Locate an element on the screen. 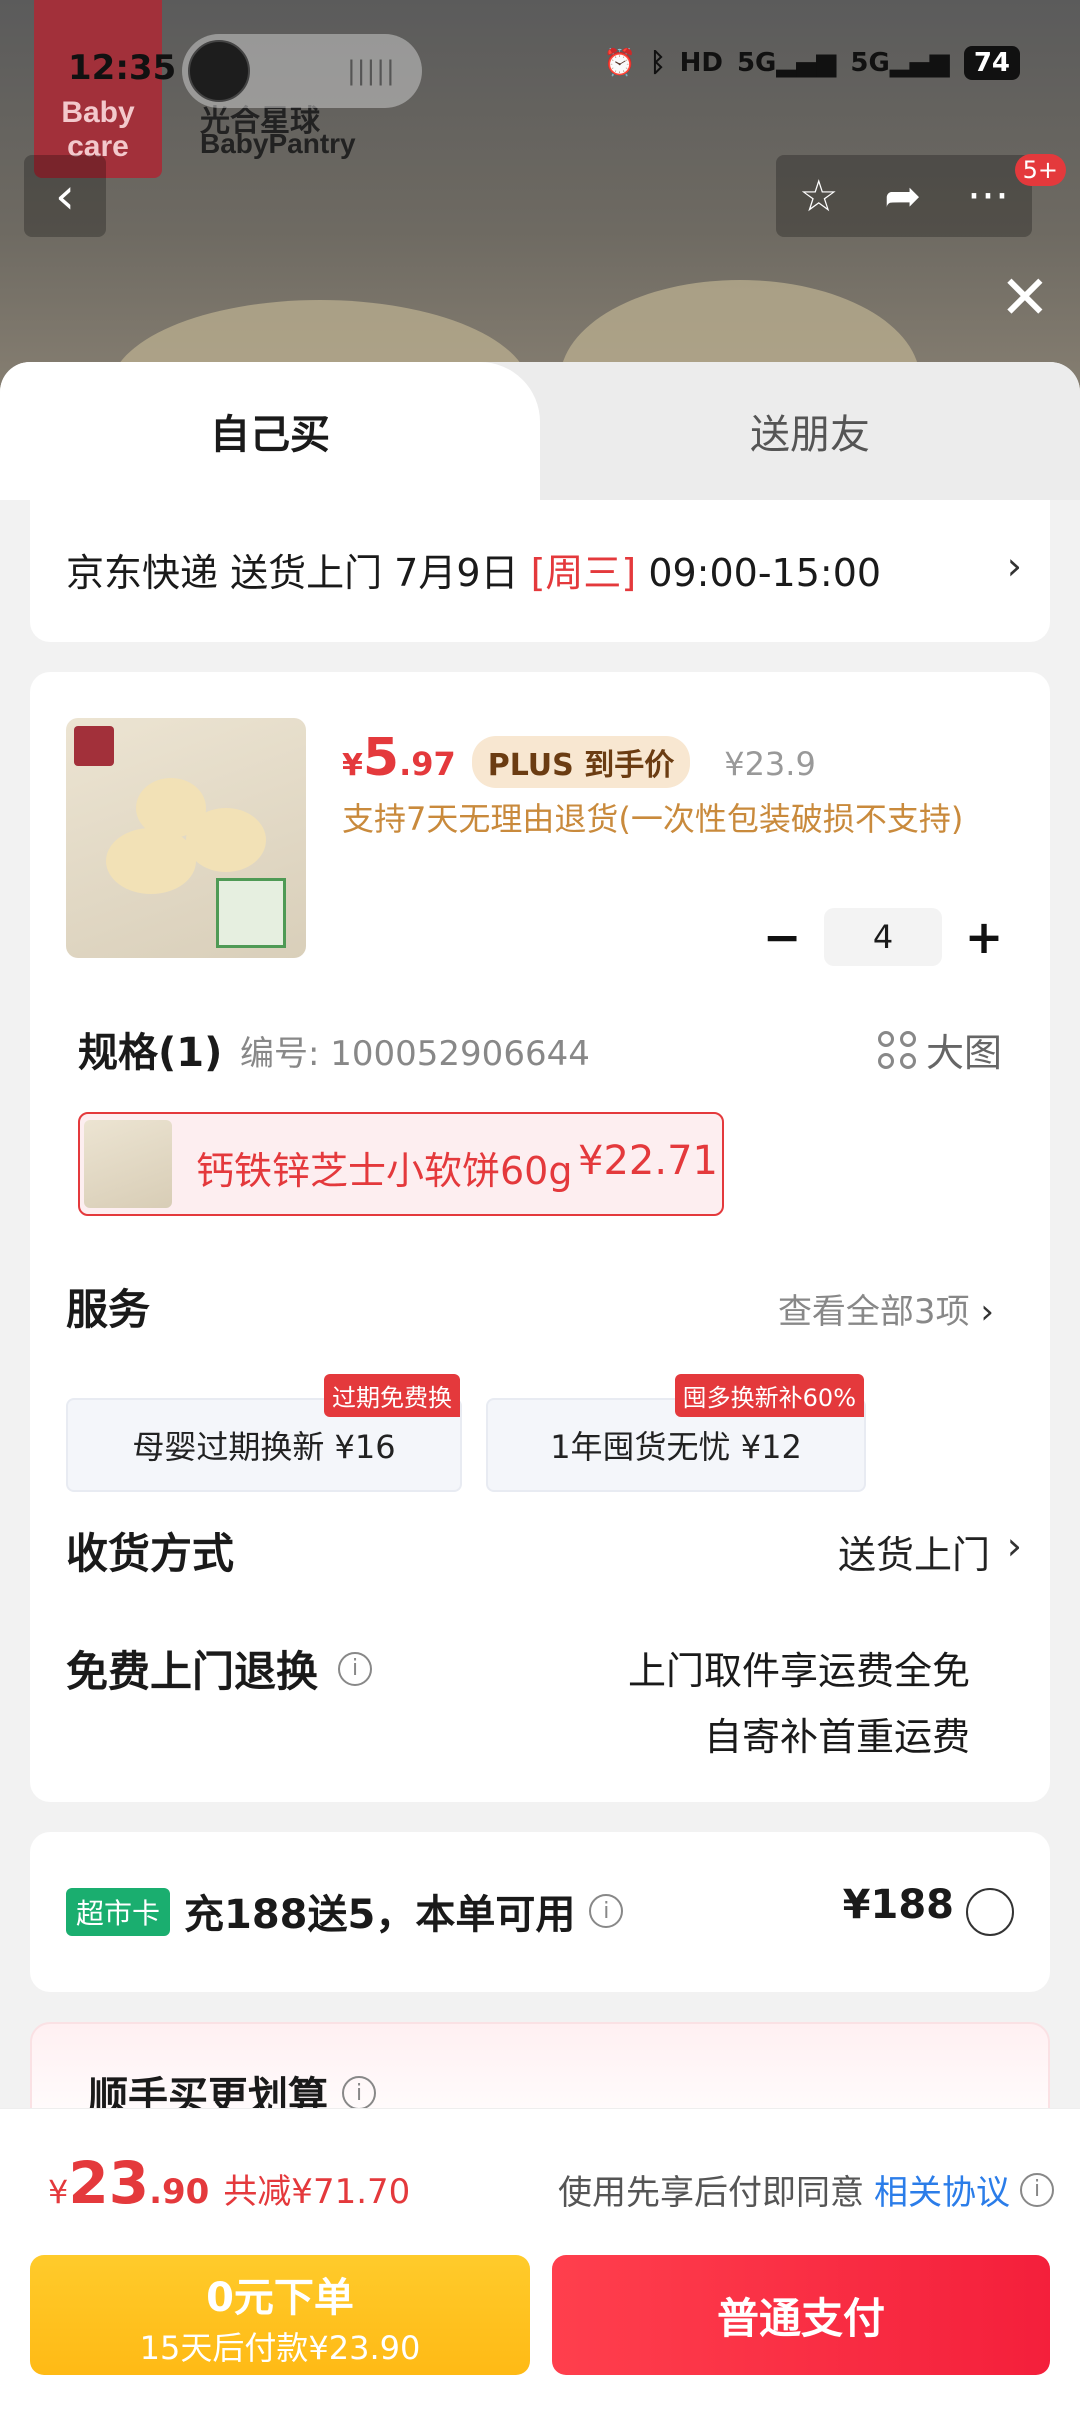 The width and height of the screenshot is (1080, 2412). battery-icon: 74 is located at coordinates (991, 63).